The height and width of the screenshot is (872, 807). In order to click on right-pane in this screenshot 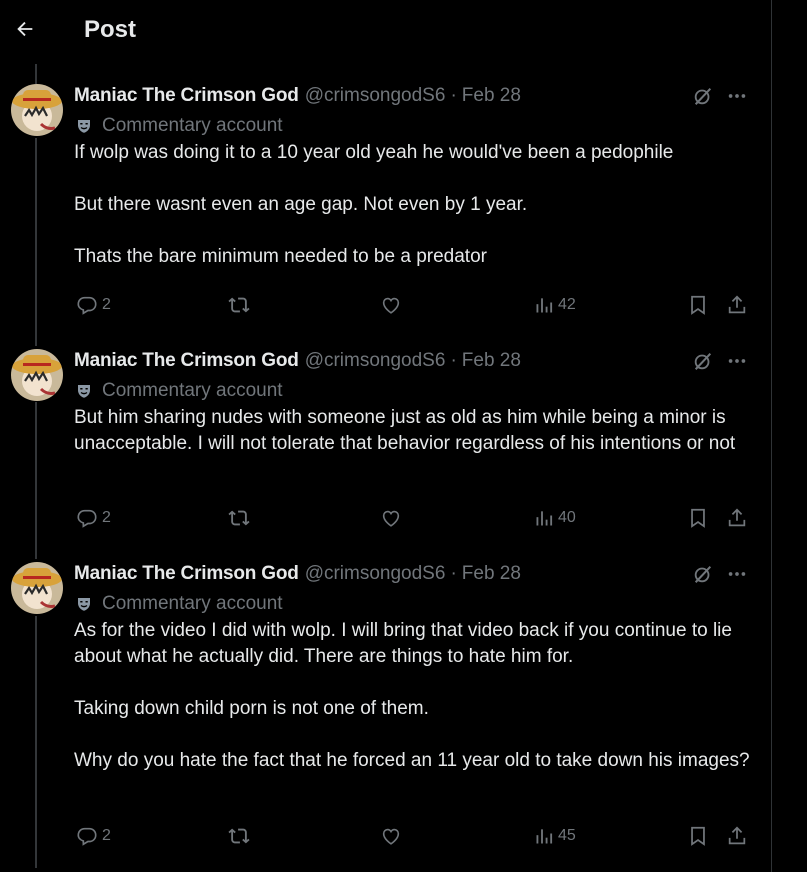, I will do `click(789, 436)`.